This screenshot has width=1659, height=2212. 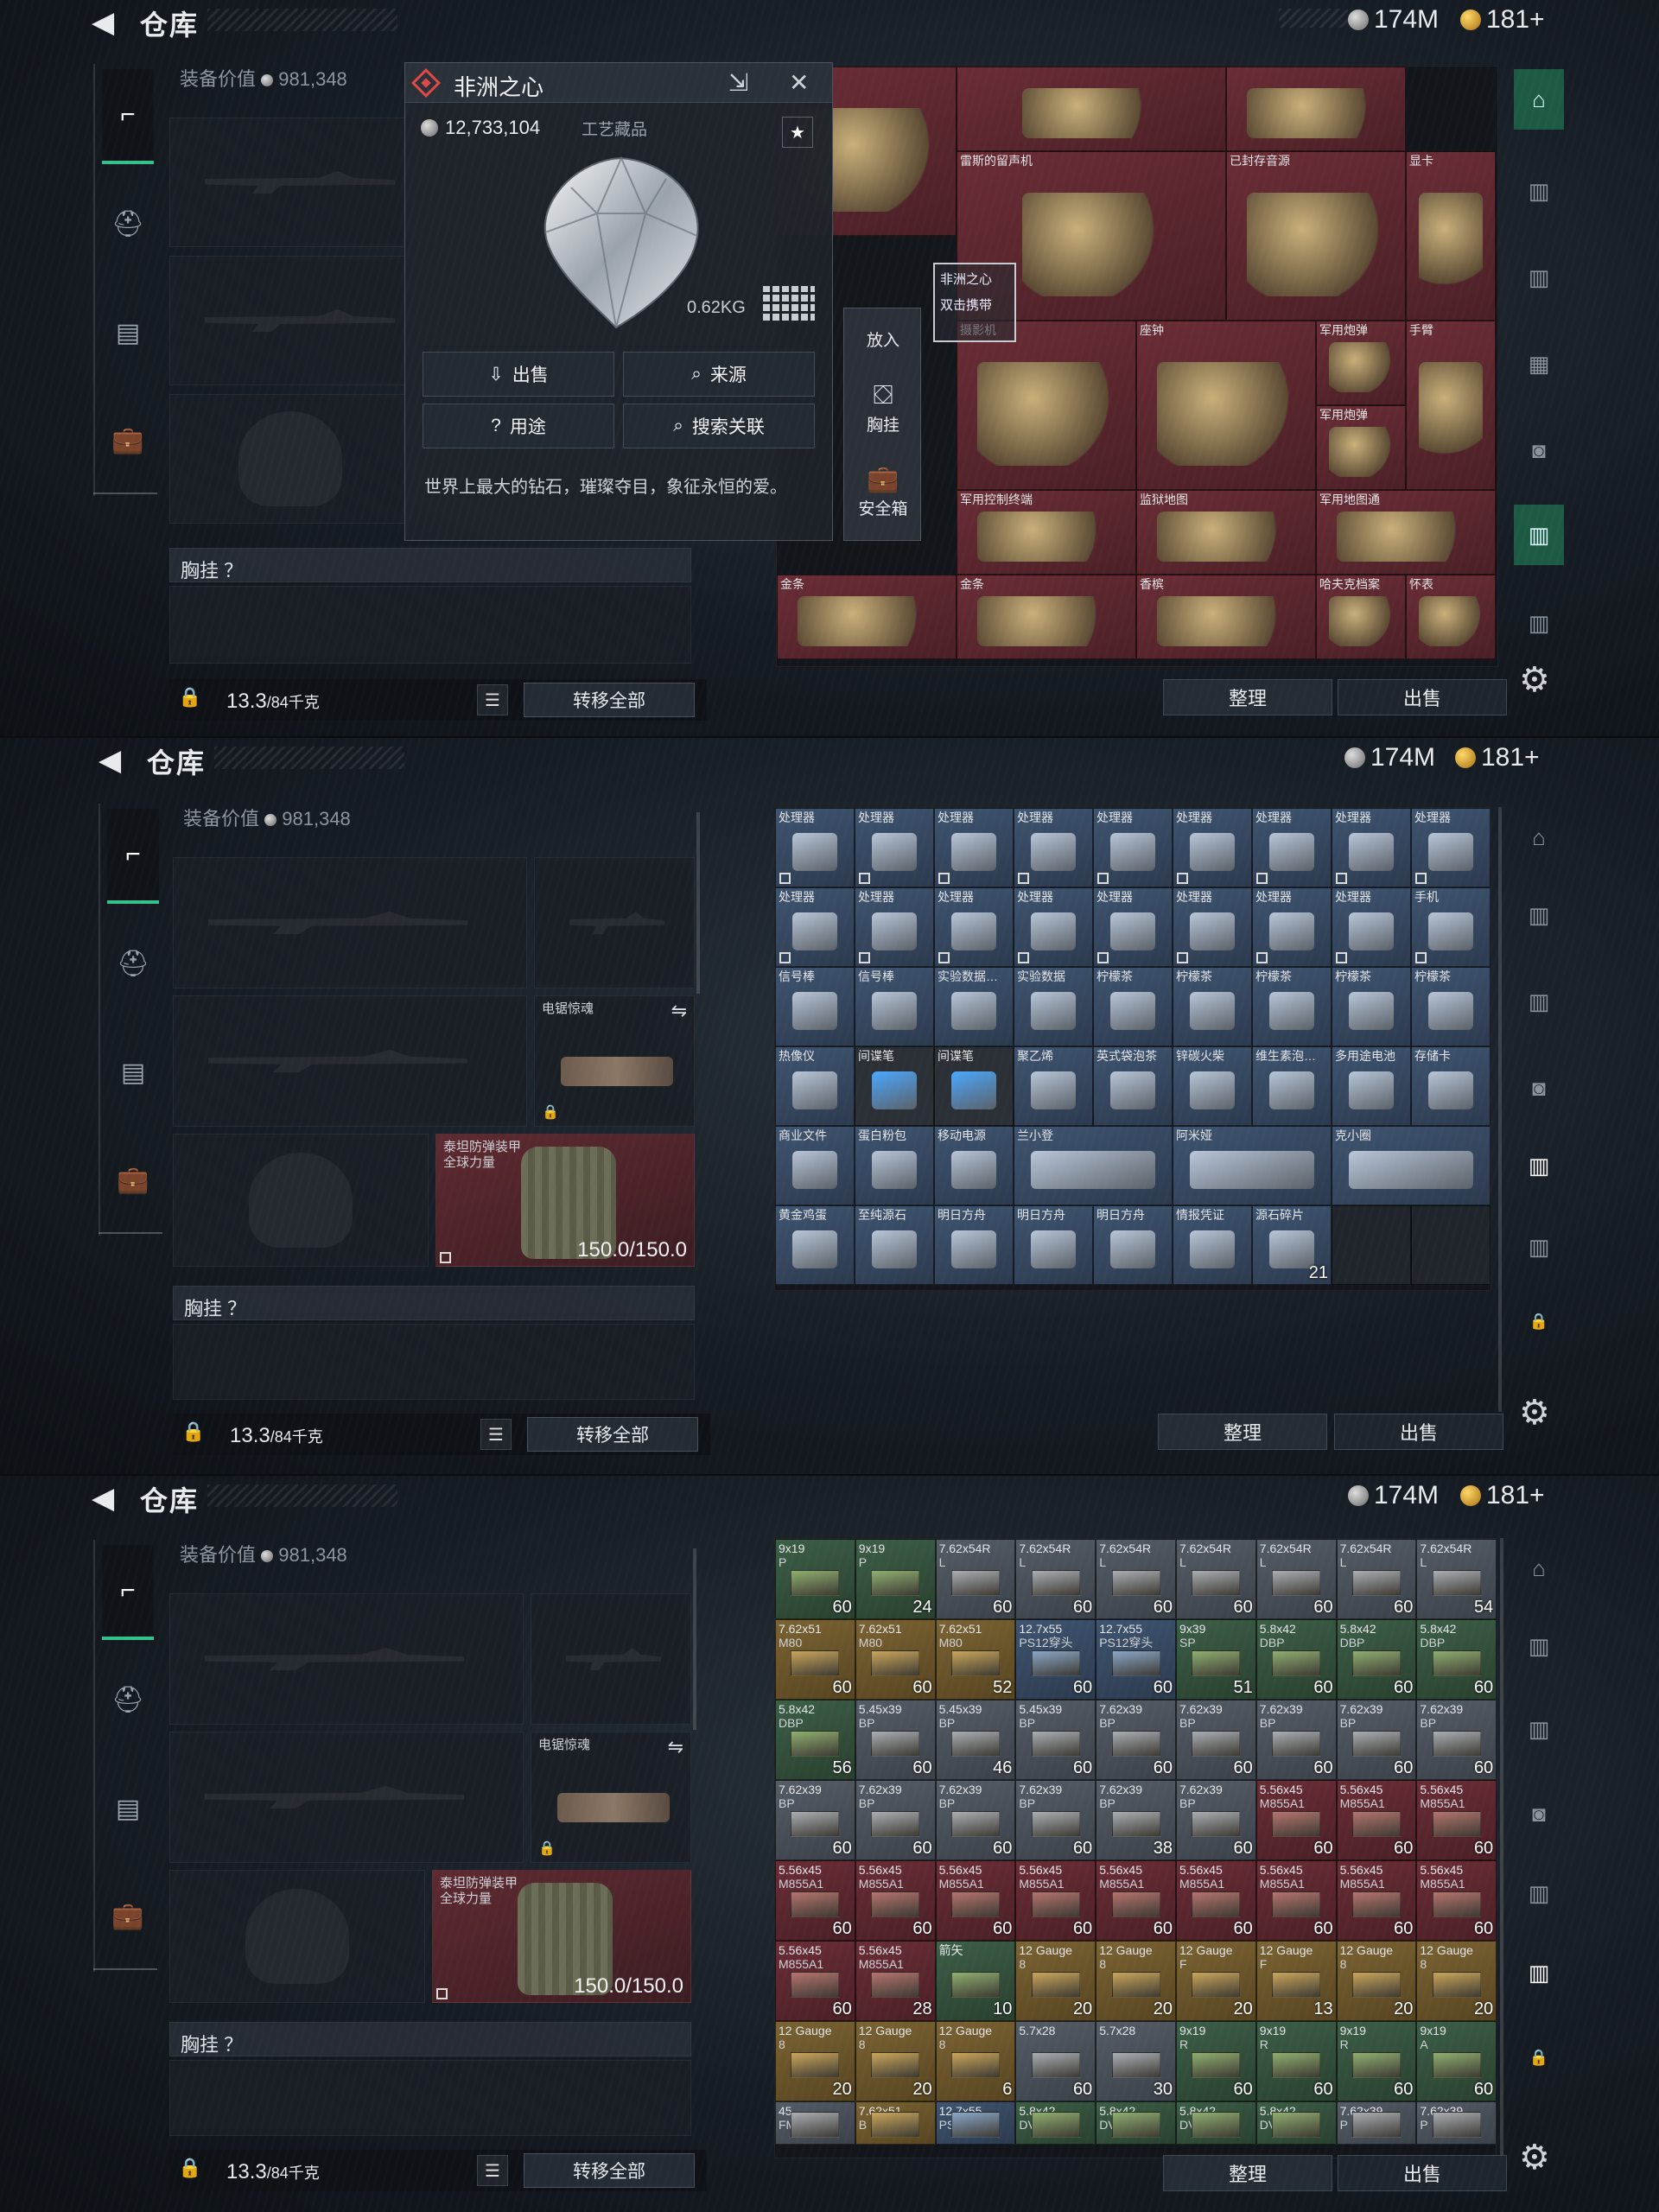 I want to click on ammo-item: 7.62x51 M80 60, so click(x=815, y=1659).